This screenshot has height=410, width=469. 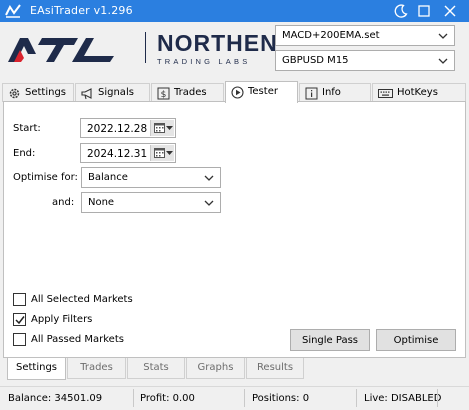 I want to click on subtab-settings: Settings, so click(x=36, y=369).